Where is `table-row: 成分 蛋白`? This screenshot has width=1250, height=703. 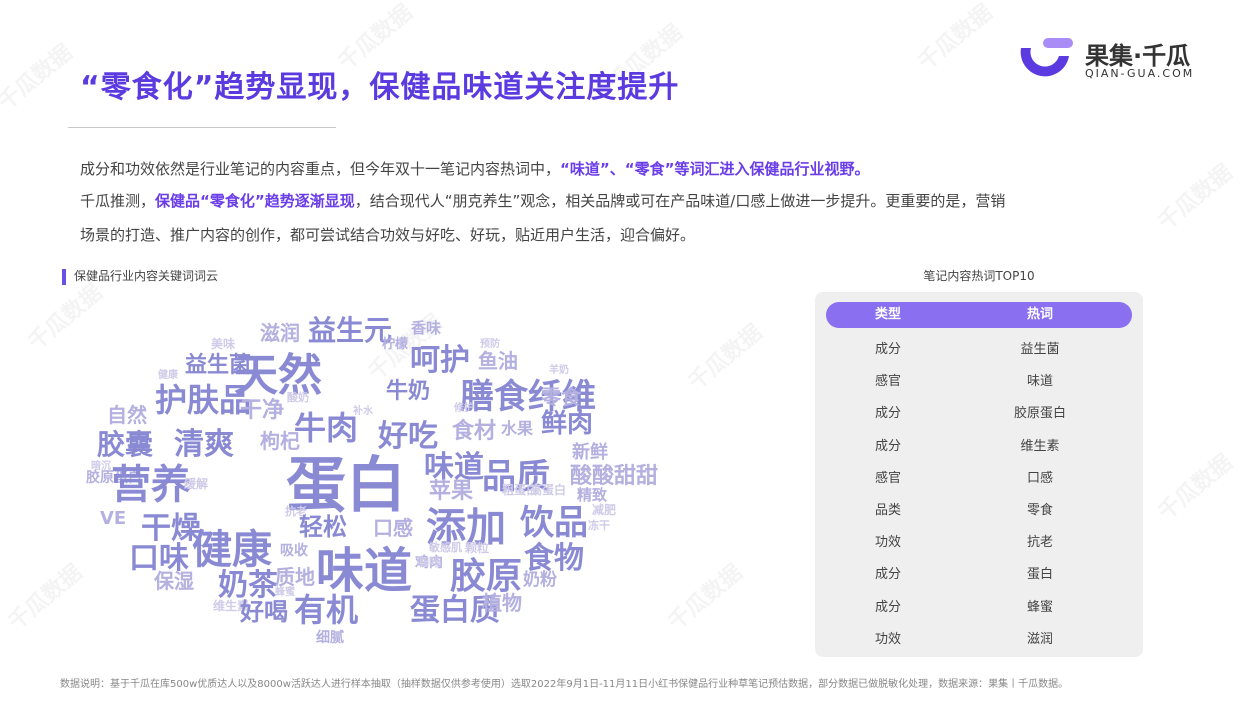
table-row: 成分 蛋白 is located at coordinates (979, 575).